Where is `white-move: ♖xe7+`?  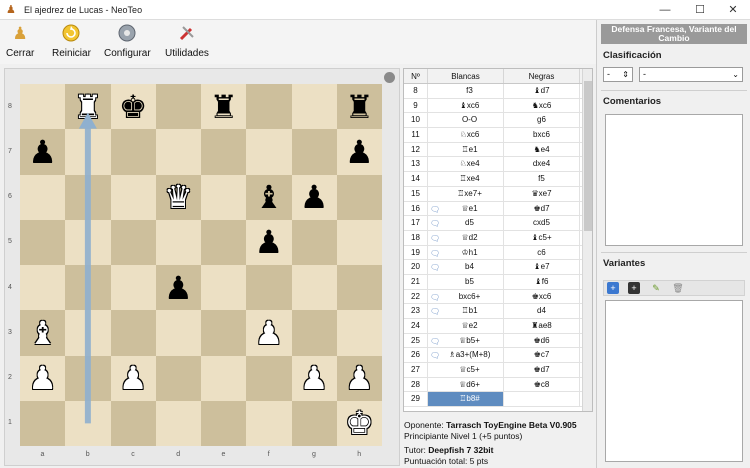
white-move: ♖xe7+ is located at coordinates (466, 193).